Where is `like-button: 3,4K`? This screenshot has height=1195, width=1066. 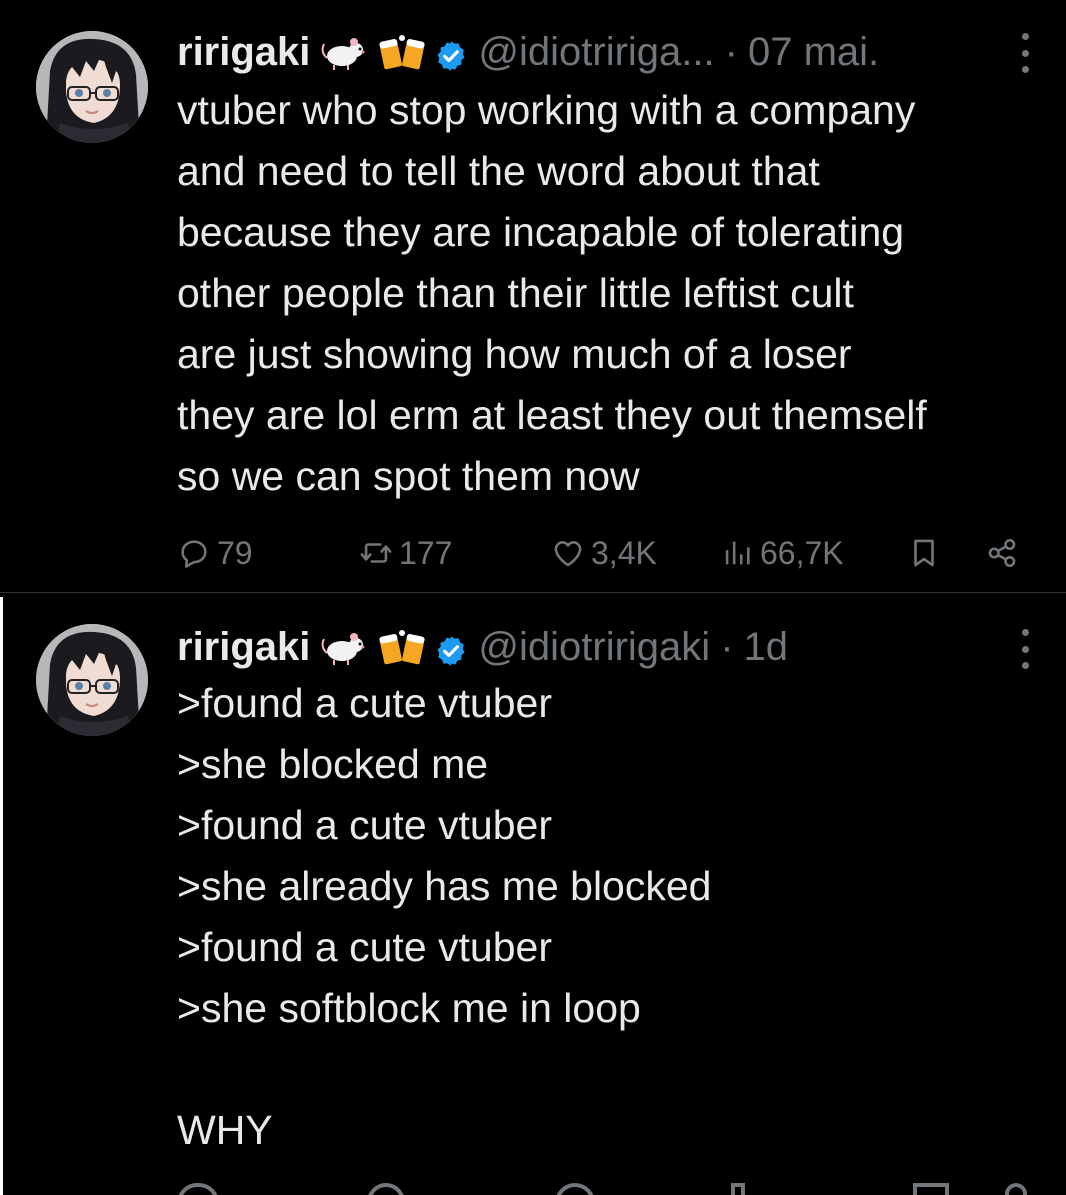
like-button: 3,4K is located at coordinates (604, 553).